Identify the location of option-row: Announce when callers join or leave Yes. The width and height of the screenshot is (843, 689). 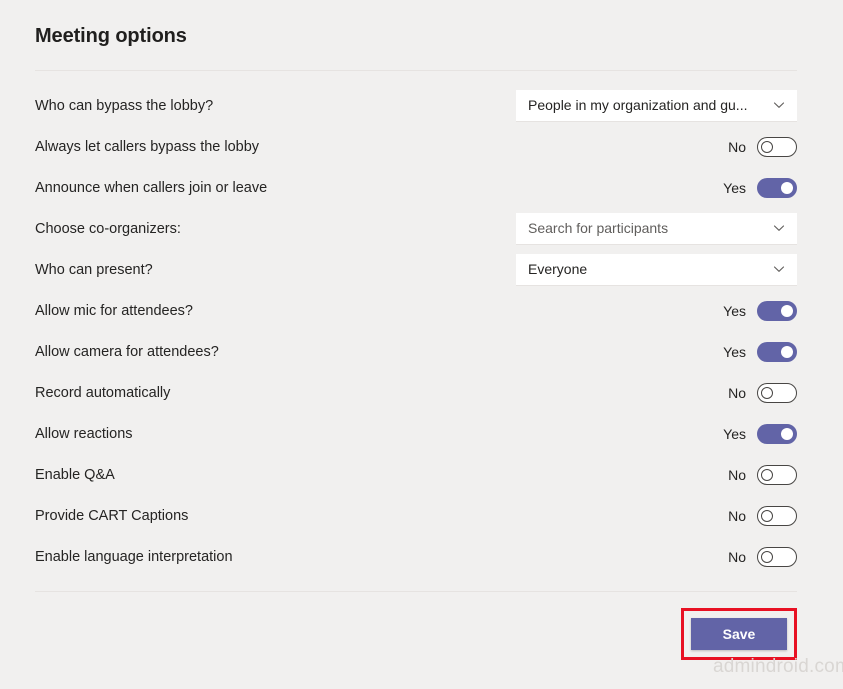
(416, 187).